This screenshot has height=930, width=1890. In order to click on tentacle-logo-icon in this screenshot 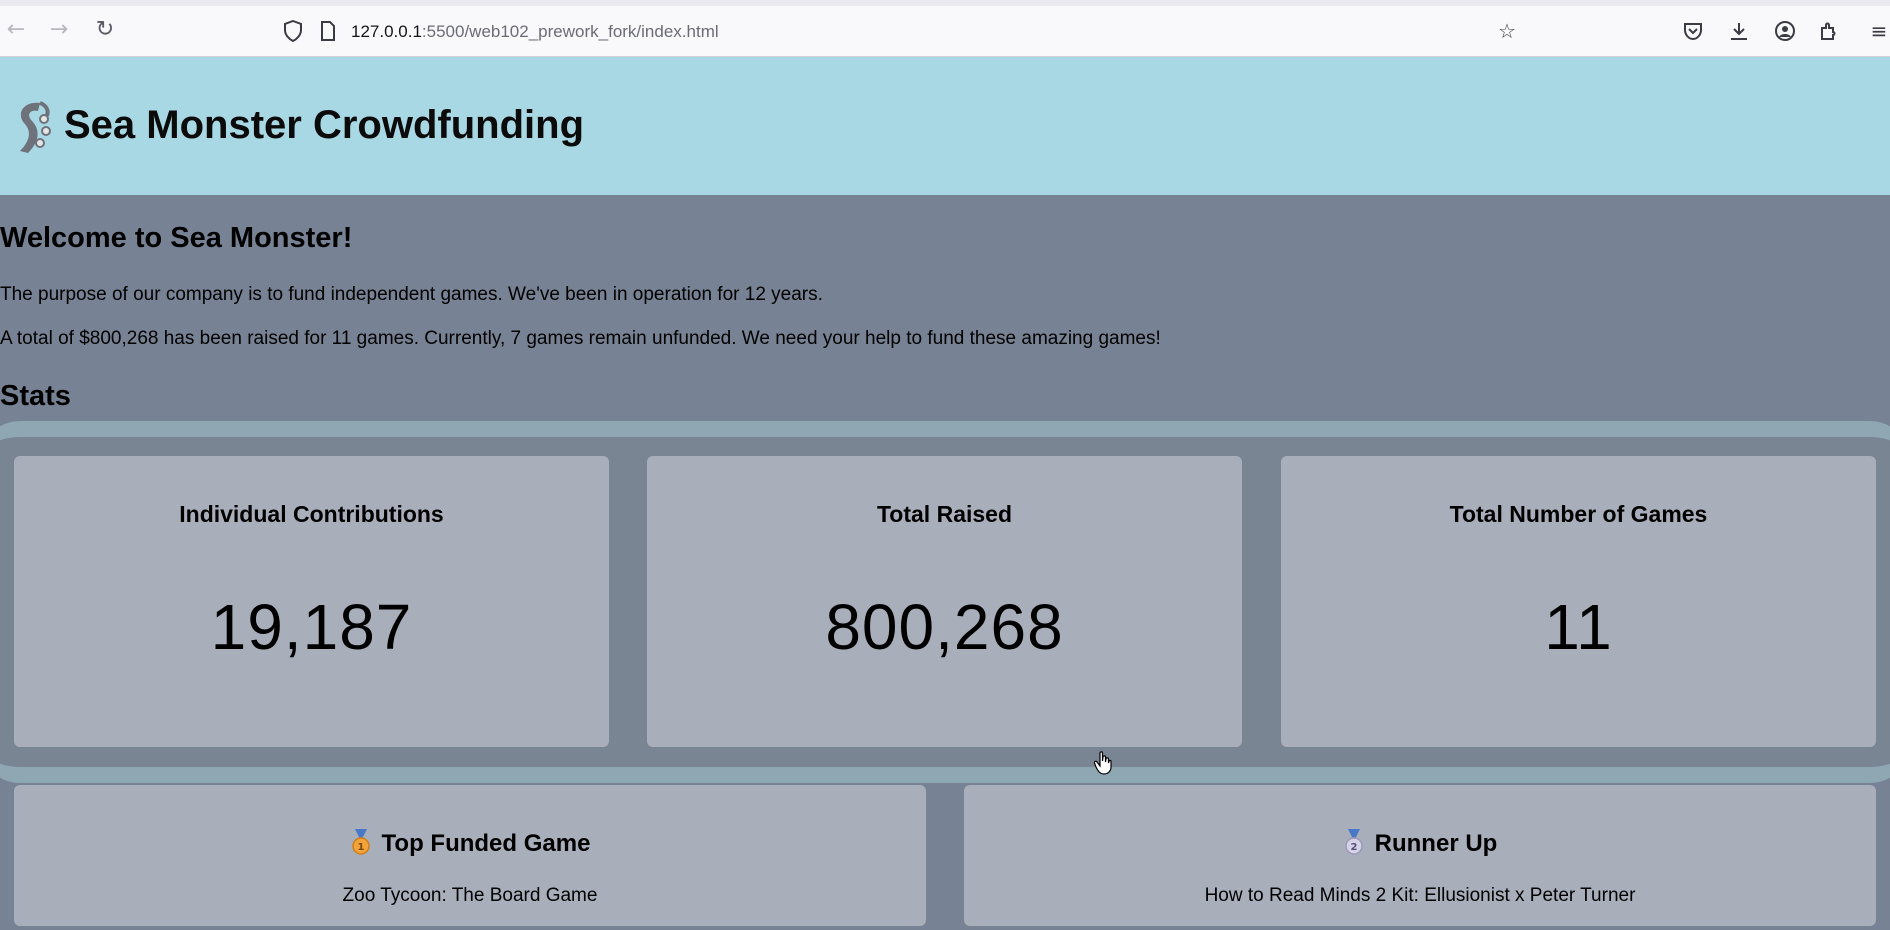, I will do `click(35, 127)`.